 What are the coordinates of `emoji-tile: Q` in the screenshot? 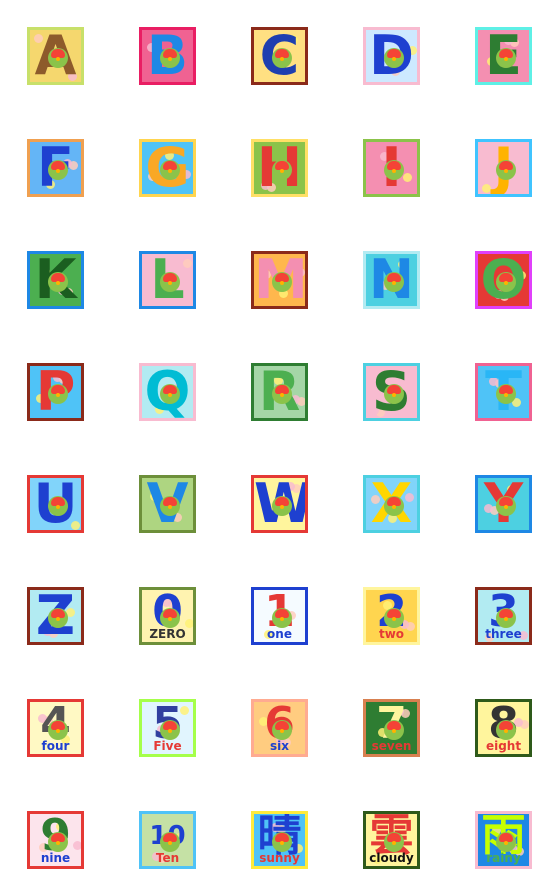 It's located at (167, 392).